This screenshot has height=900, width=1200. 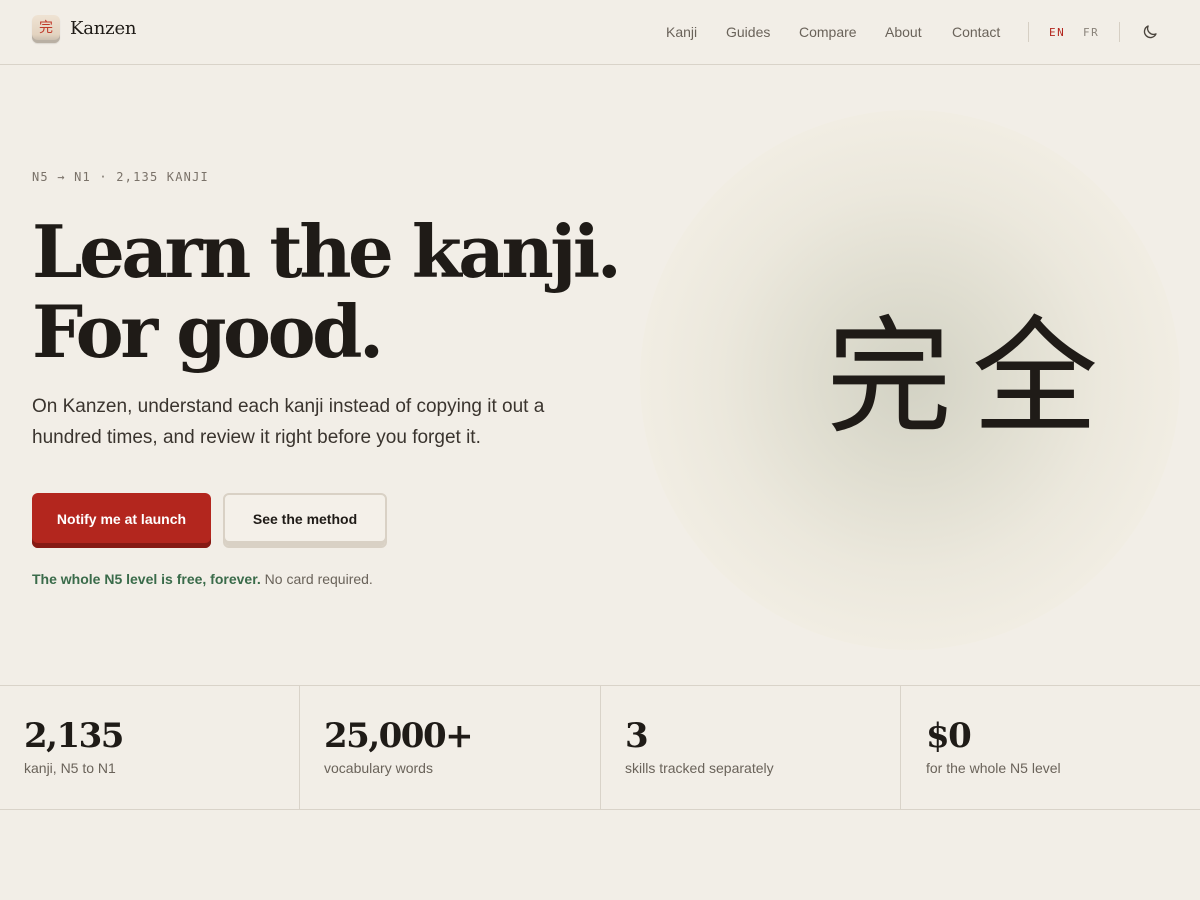 What do you see at coordinates (1150, 32) in the screenshot?
I see `moon-icon` at bounding box center [1150, 32].